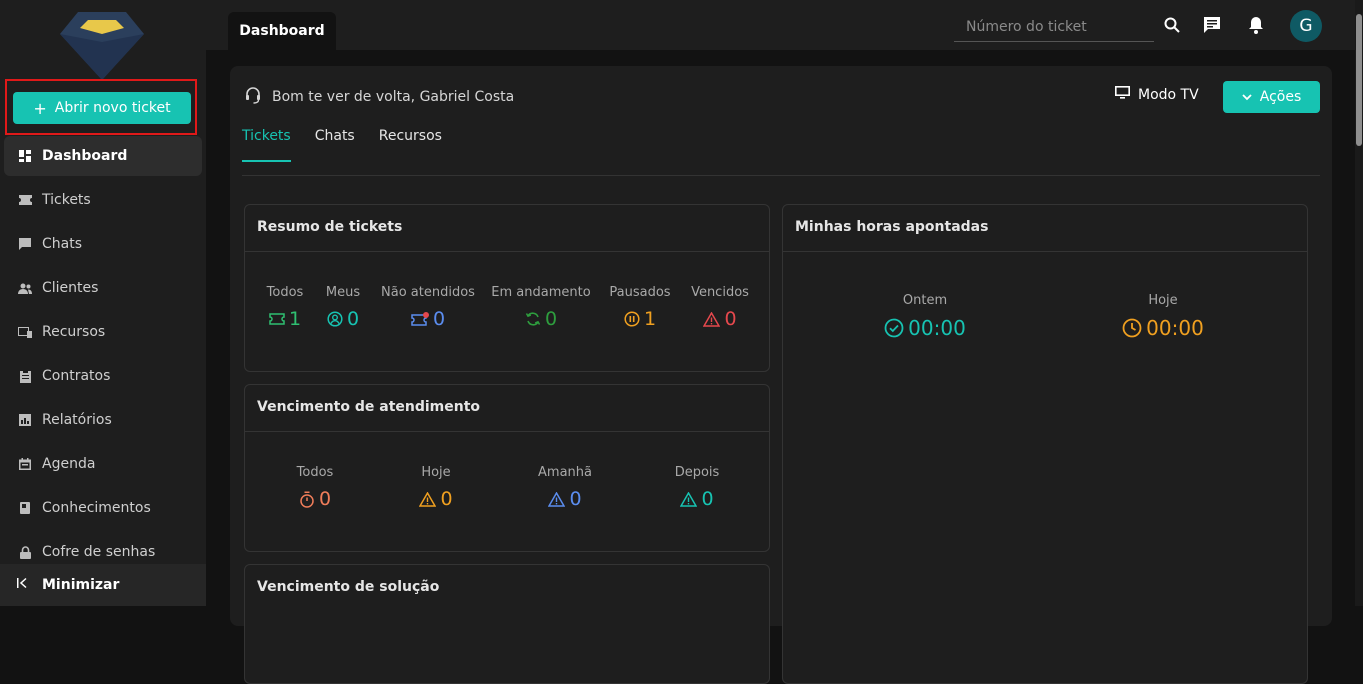 Image resolution: width=1363 pixels, height=684 pixels. Describe the element at coordinates (507, 624) in the screenshot. I see `solution-due-card: Vencimento de solução` at that location.